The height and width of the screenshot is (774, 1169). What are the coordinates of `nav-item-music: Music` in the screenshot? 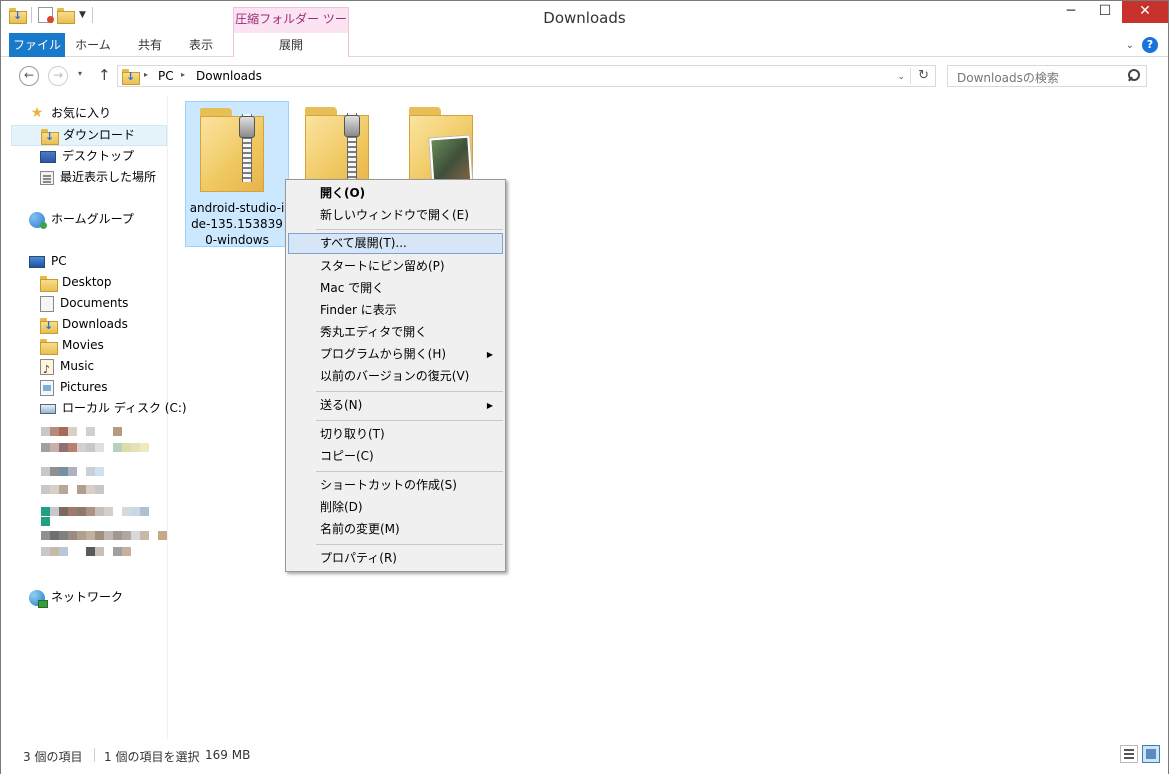 It's located at (67, 368).